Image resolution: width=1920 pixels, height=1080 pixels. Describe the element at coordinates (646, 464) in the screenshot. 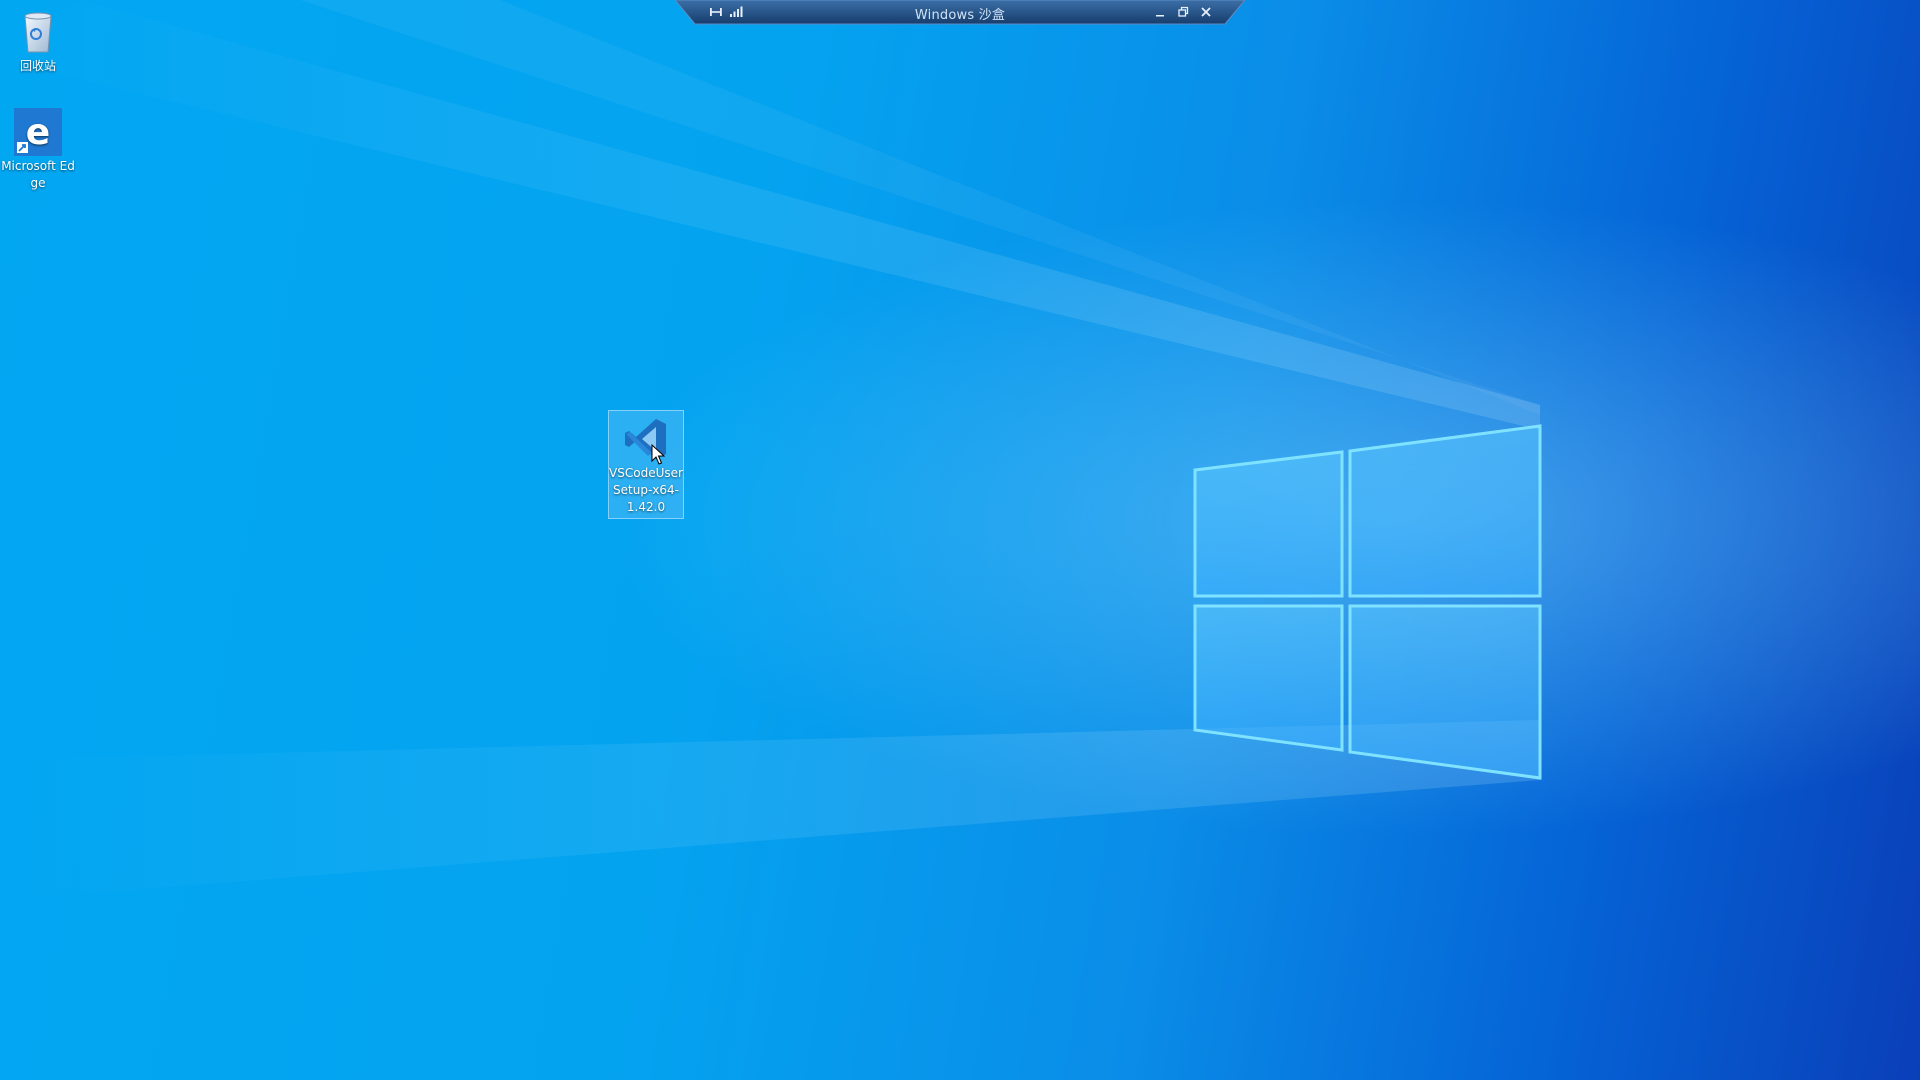

I see `desktop-icon-vscode-installer: VSCodeUserSetup-x64-1.42.0` at that location.